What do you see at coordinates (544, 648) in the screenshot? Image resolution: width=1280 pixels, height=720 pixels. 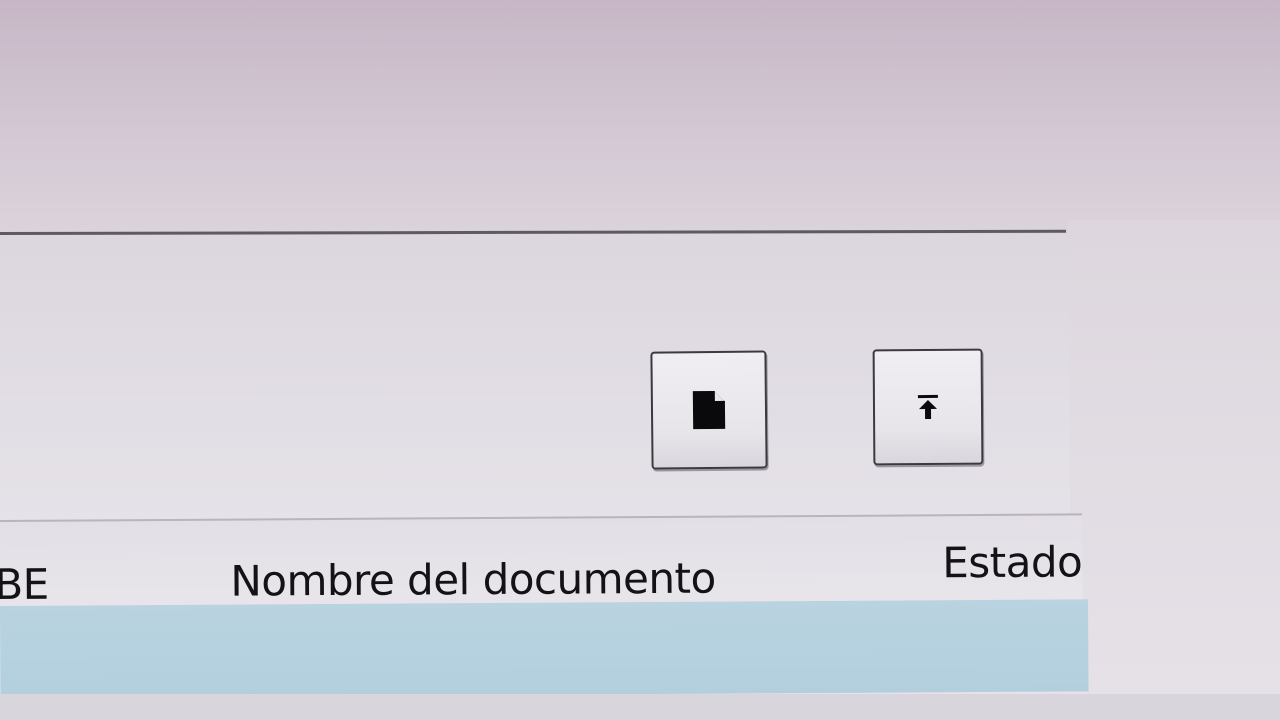 I see `table-row-selected` at bounding box center [544, 648].